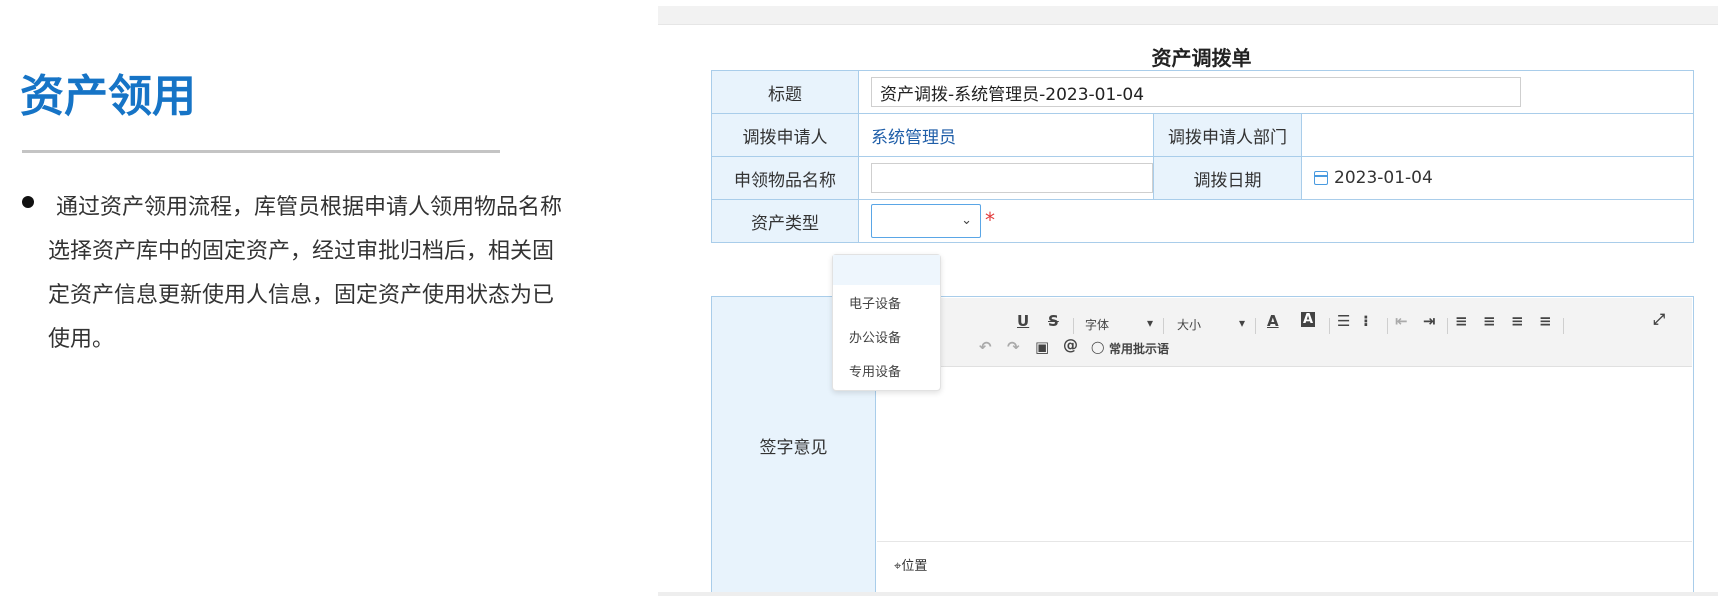 Image resolution: width=1731 pixels, height=596 pixels. Describe the element at coordinates (990, 220) in the screenshot. I see `required-mark: *` at that location.